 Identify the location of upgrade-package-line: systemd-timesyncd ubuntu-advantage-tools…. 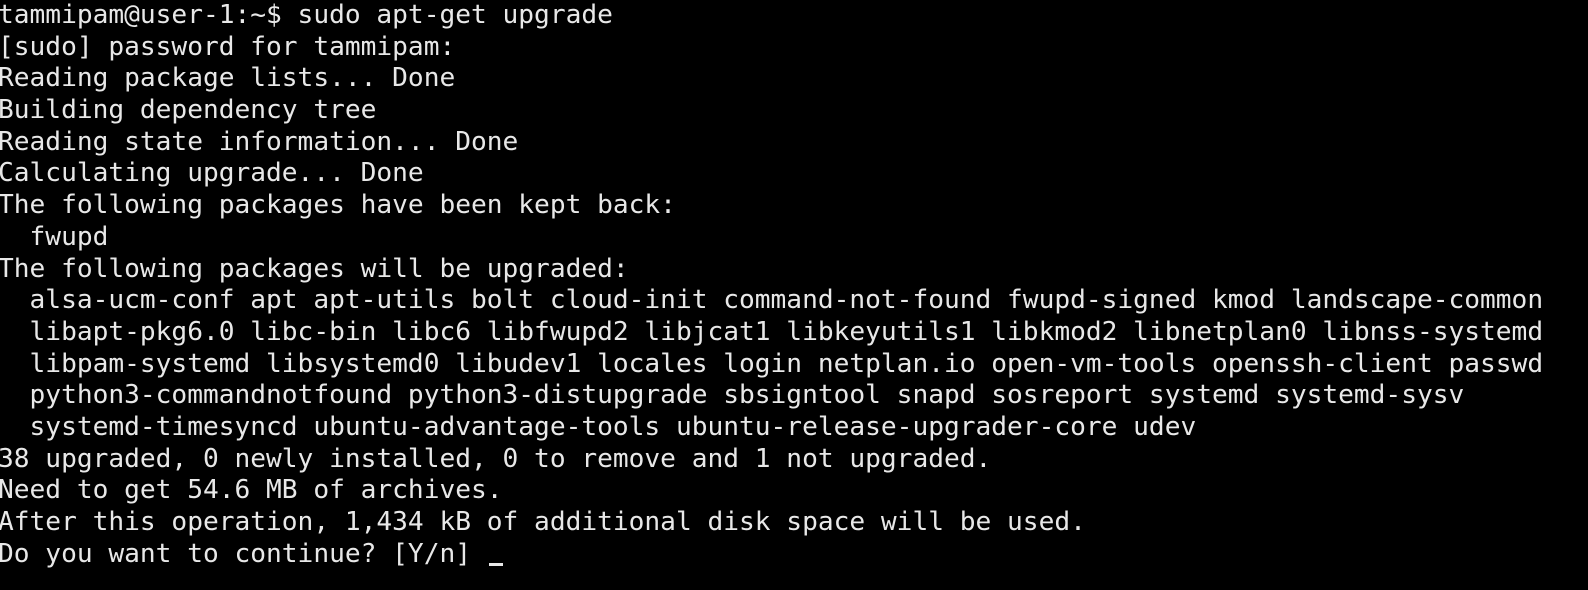
(598, 426).